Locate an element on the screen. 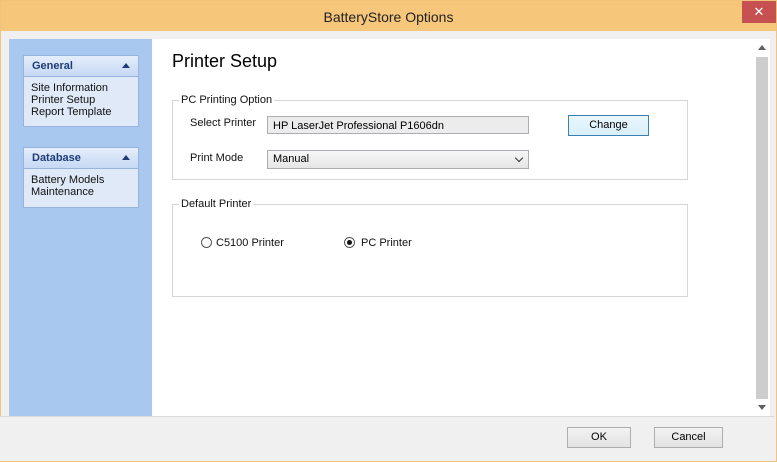  default-printer-legend: Default Printer is located at coordinates (216, 204).